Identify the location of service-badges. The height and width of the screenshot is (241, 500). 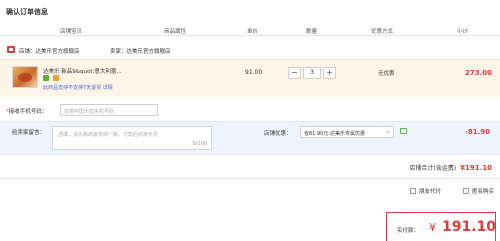
(52, 79).